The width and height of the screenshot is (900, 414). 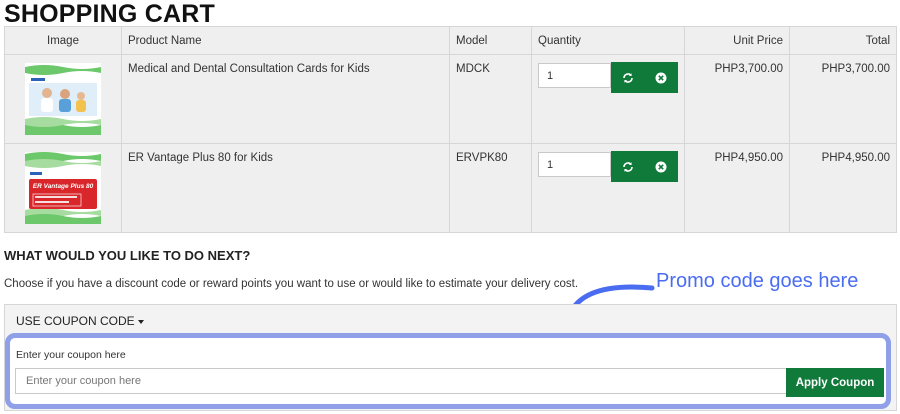 I want to click on column-header-model: Model, so click(x=490, y=40).